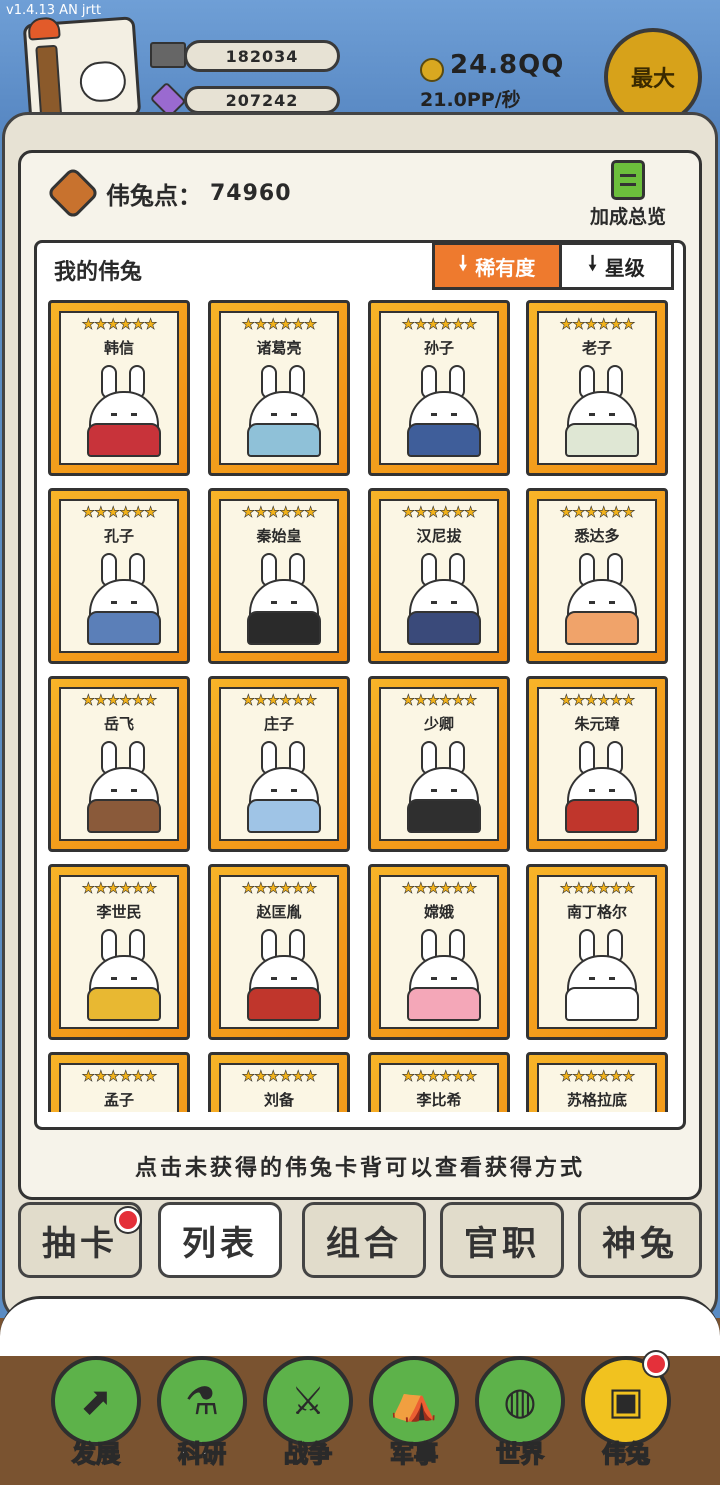 The height and width of the screenshot is (1485, 720). I want to click on card-name: 赵匡胤, so click(279, 912).